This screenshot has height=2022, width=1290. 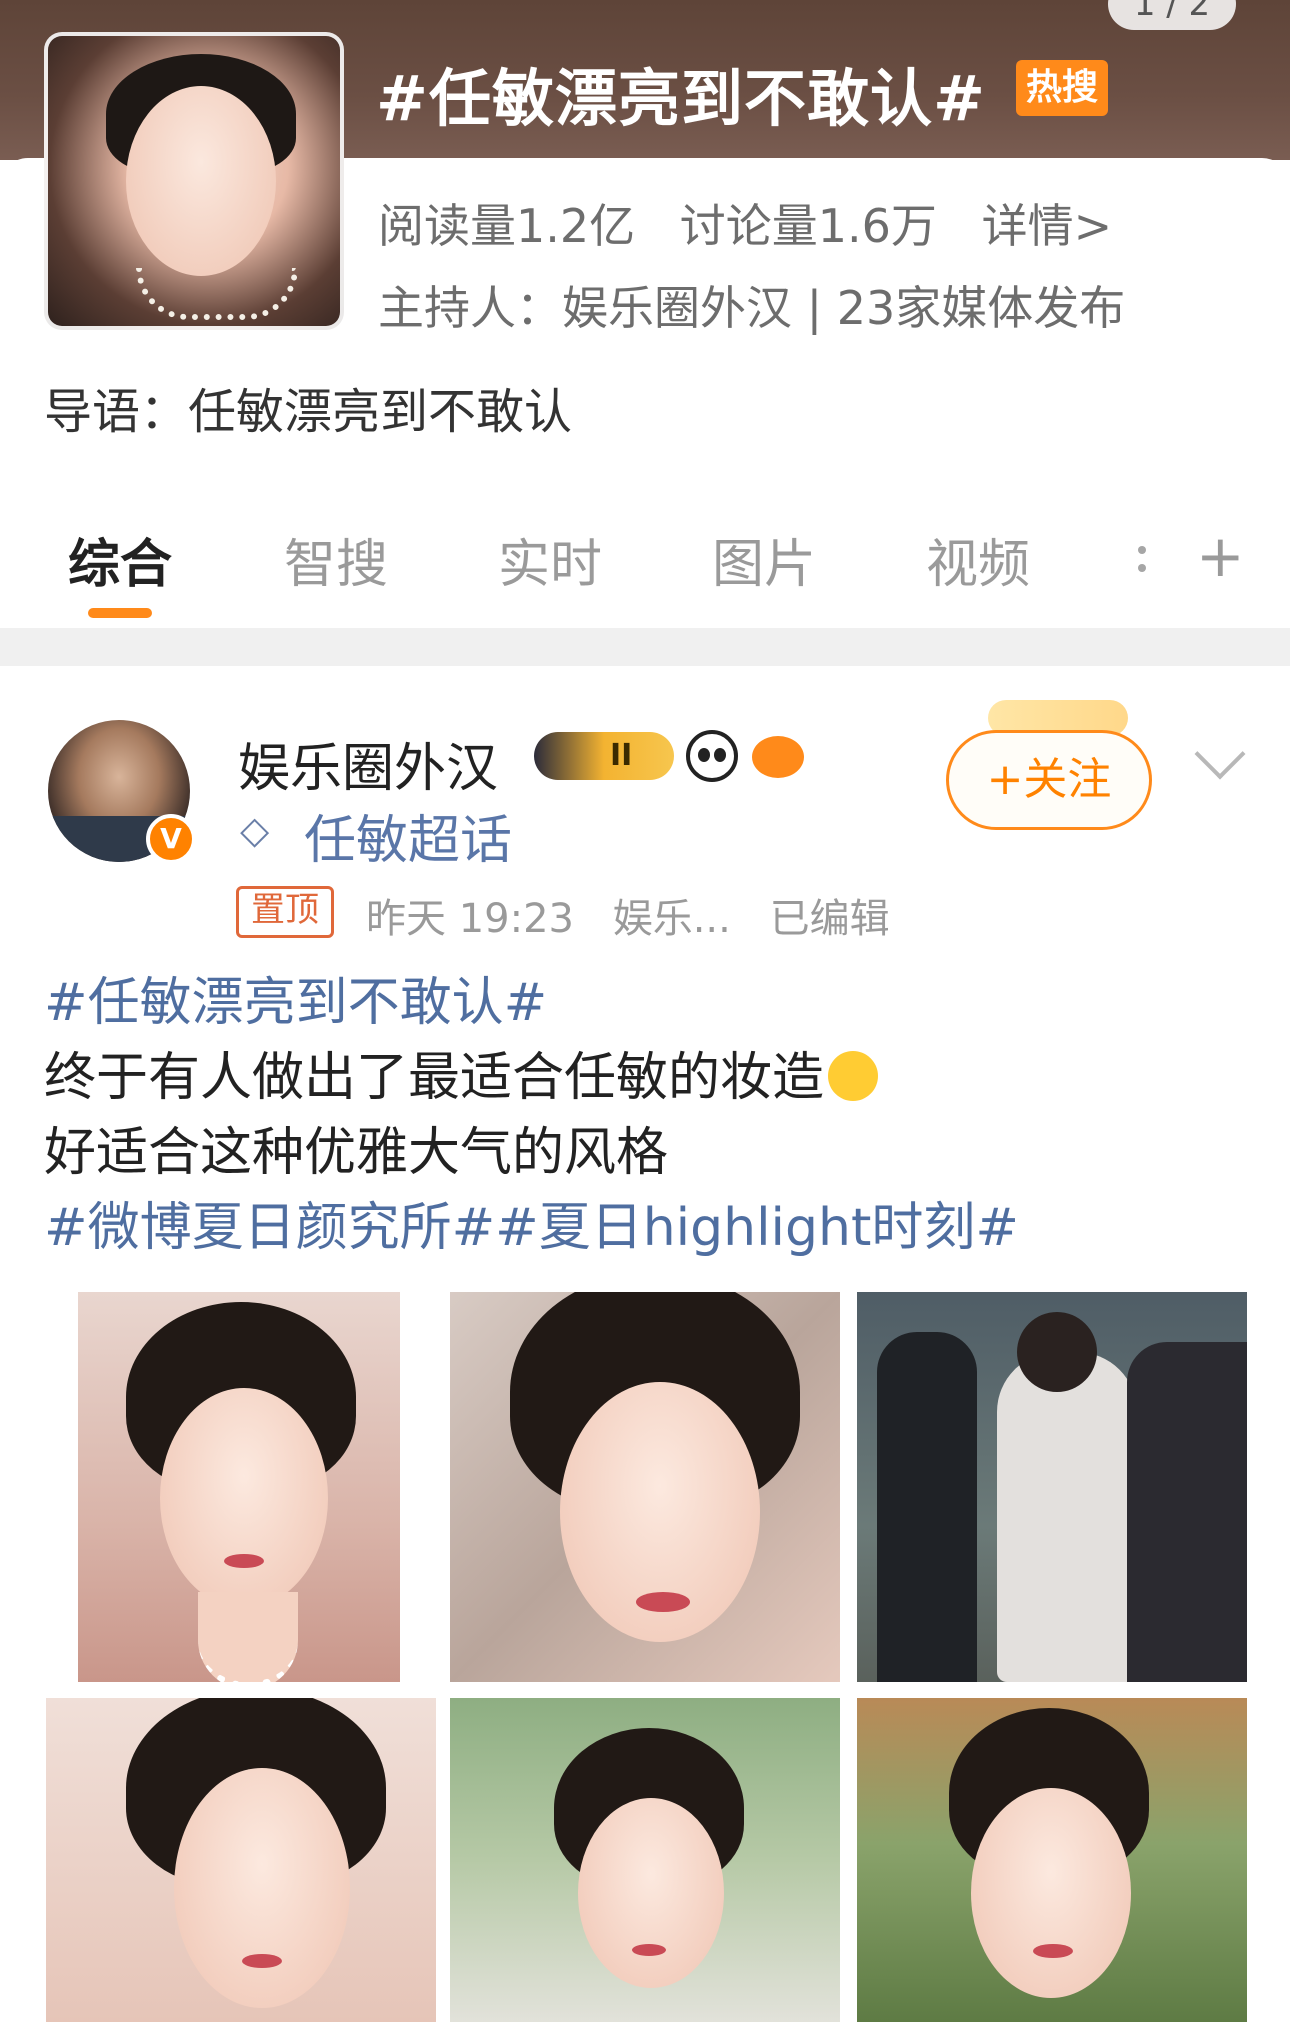 What do you see at coordinates (829, 919) in the screenshot?
I see `edited-label: 已编辑` at bounding box center [829, 919].